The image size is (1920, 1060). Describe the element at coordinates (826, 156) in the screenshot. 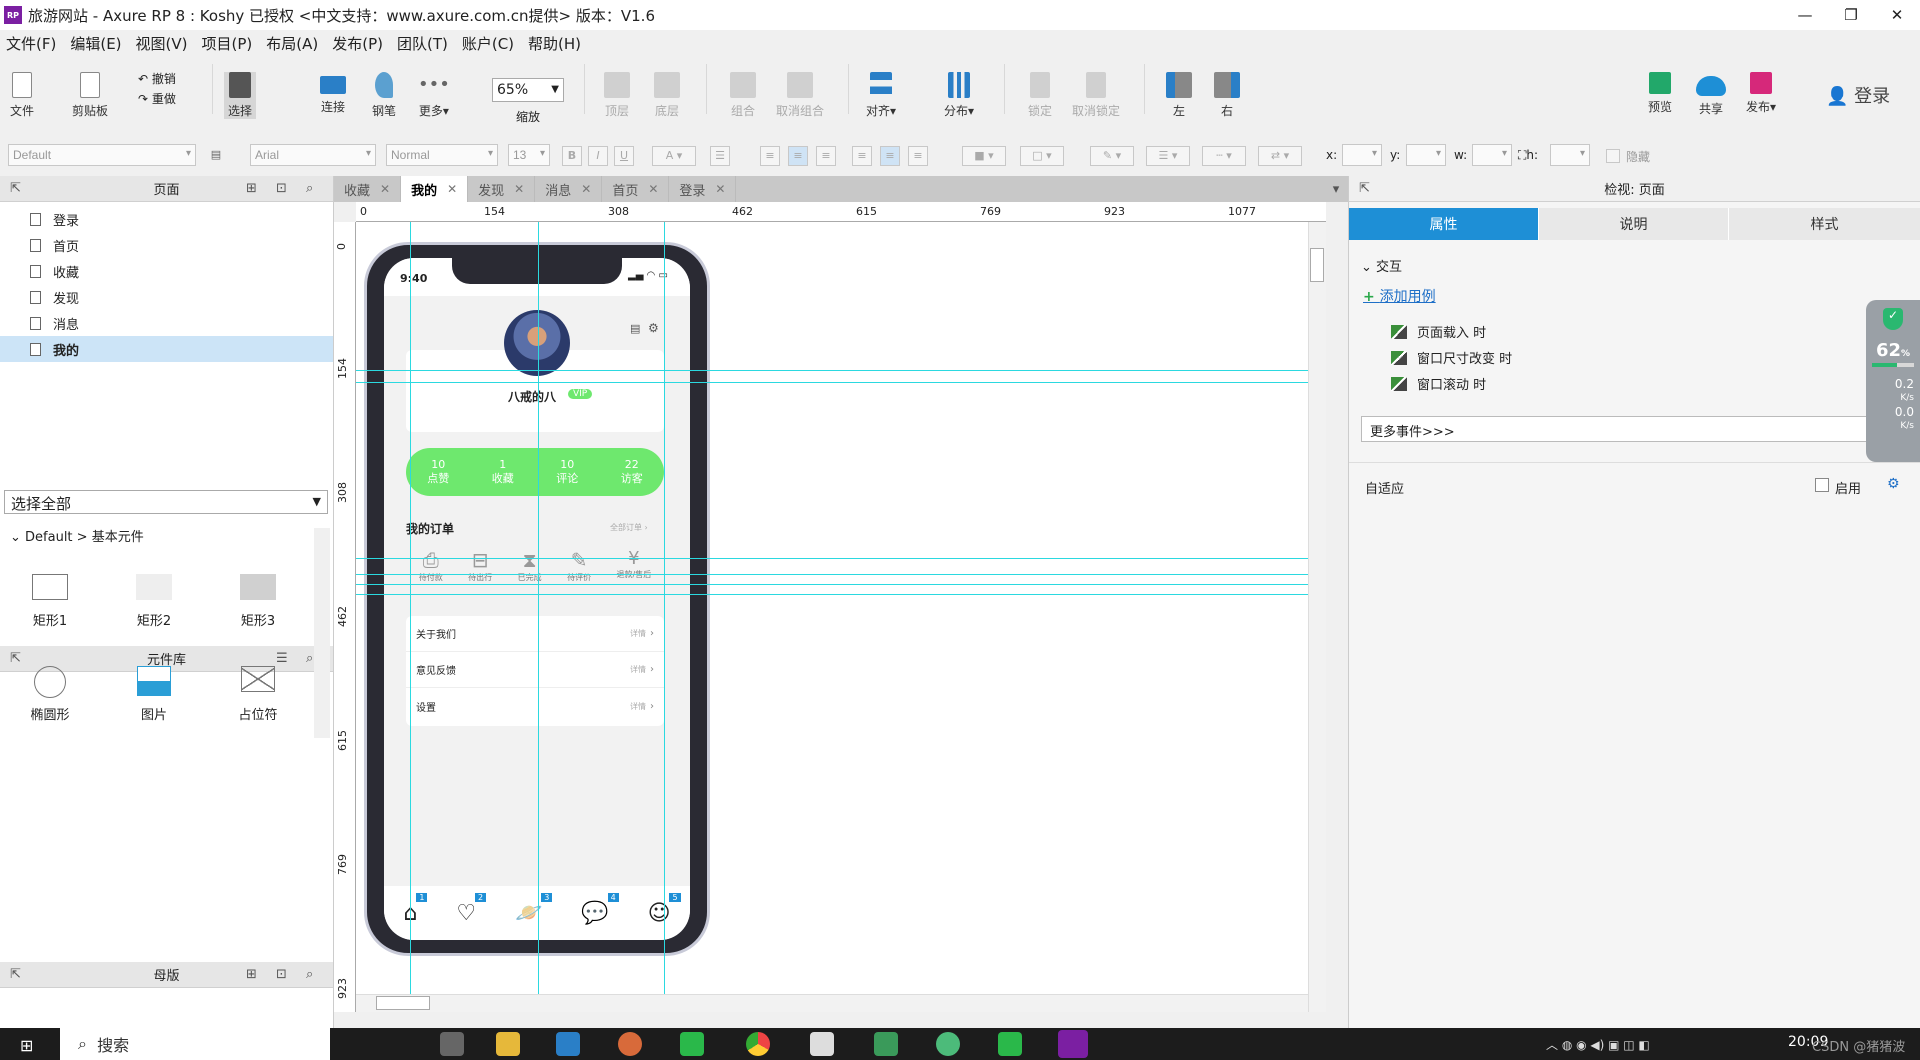

I see `align-right-text: ≡` at that location.